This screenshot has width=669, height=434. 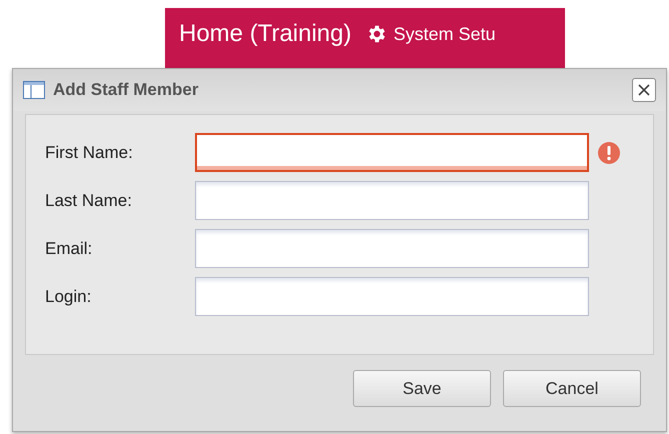 I want to click on close-icon, so click(x=644, y=90).